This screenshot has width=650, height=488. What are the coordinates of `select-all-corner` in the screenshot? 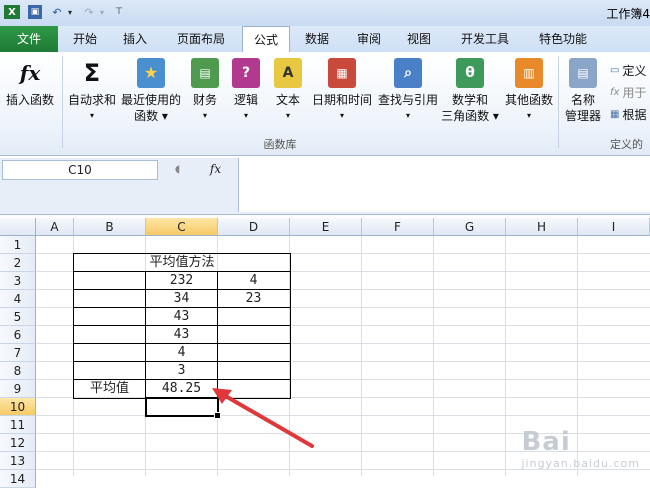 It's located at (18, 227).